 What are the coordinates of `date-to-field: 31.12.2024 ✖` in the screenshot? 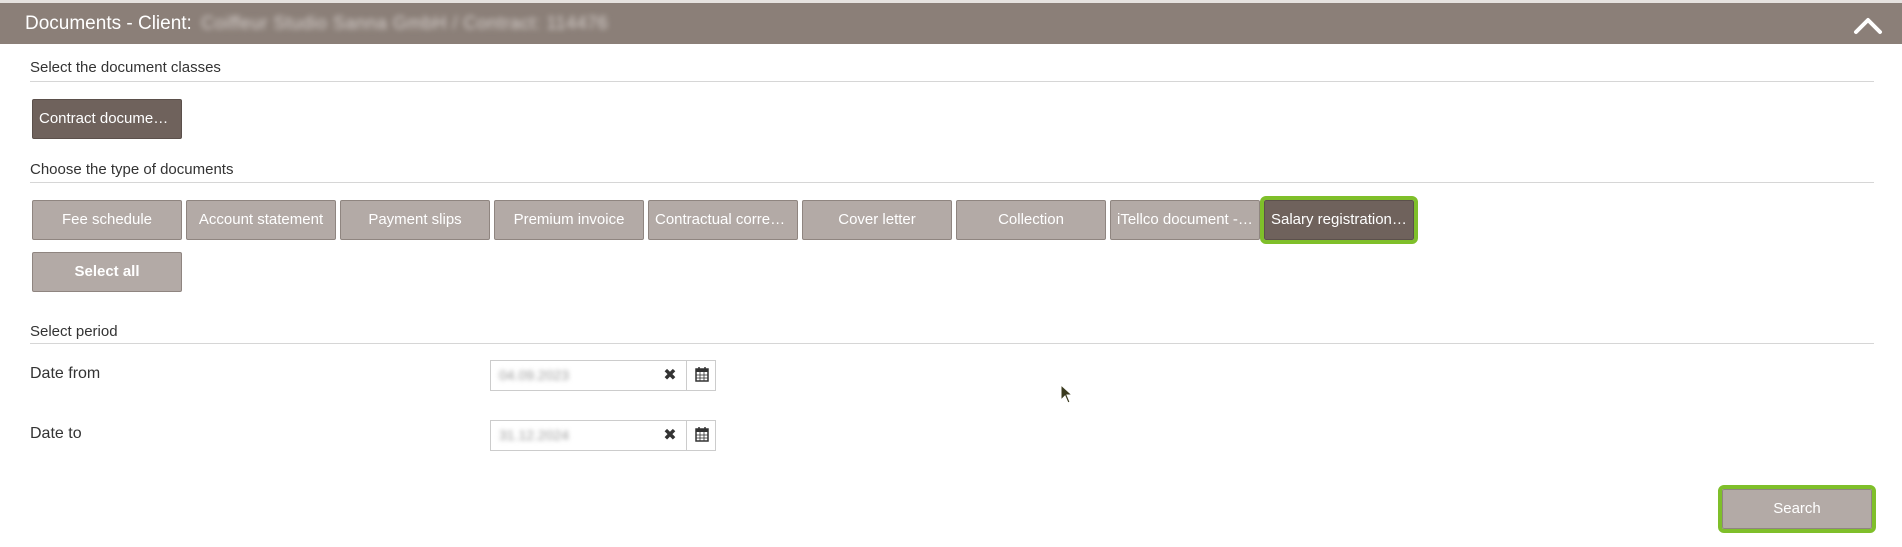 It's located at (603, 435).